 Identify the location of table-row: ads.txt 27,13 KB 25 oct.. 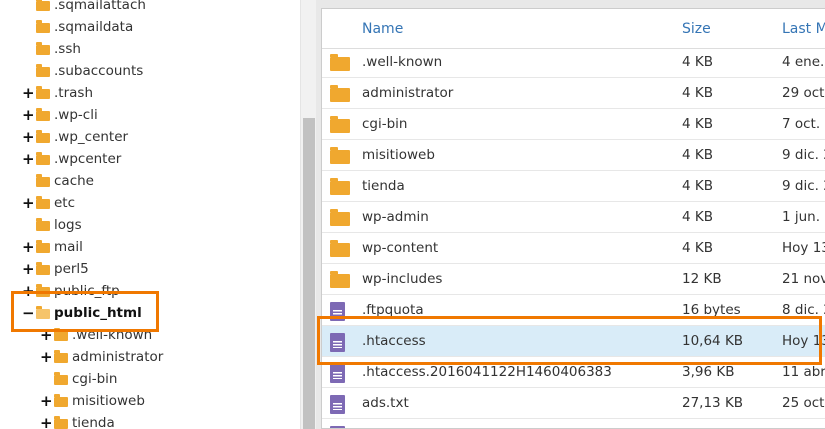
(573, 403).